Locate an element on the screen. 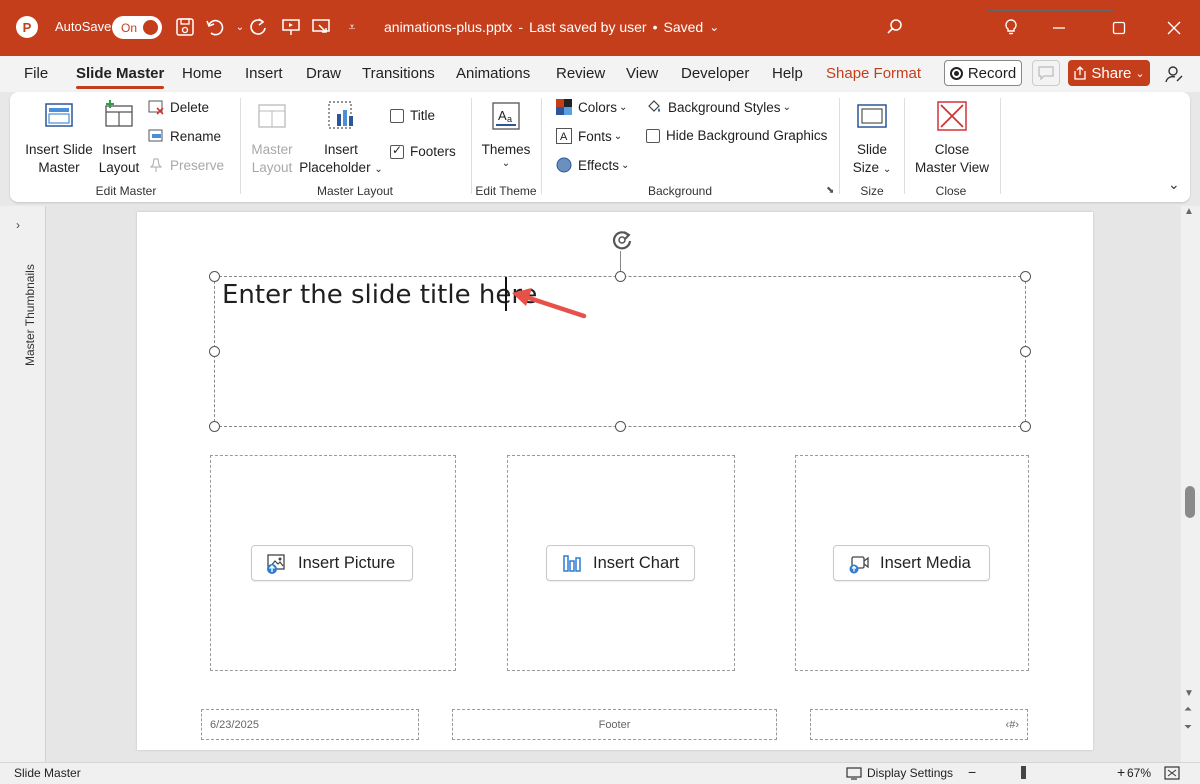  comments-button is located at coordinates (1046, 73).